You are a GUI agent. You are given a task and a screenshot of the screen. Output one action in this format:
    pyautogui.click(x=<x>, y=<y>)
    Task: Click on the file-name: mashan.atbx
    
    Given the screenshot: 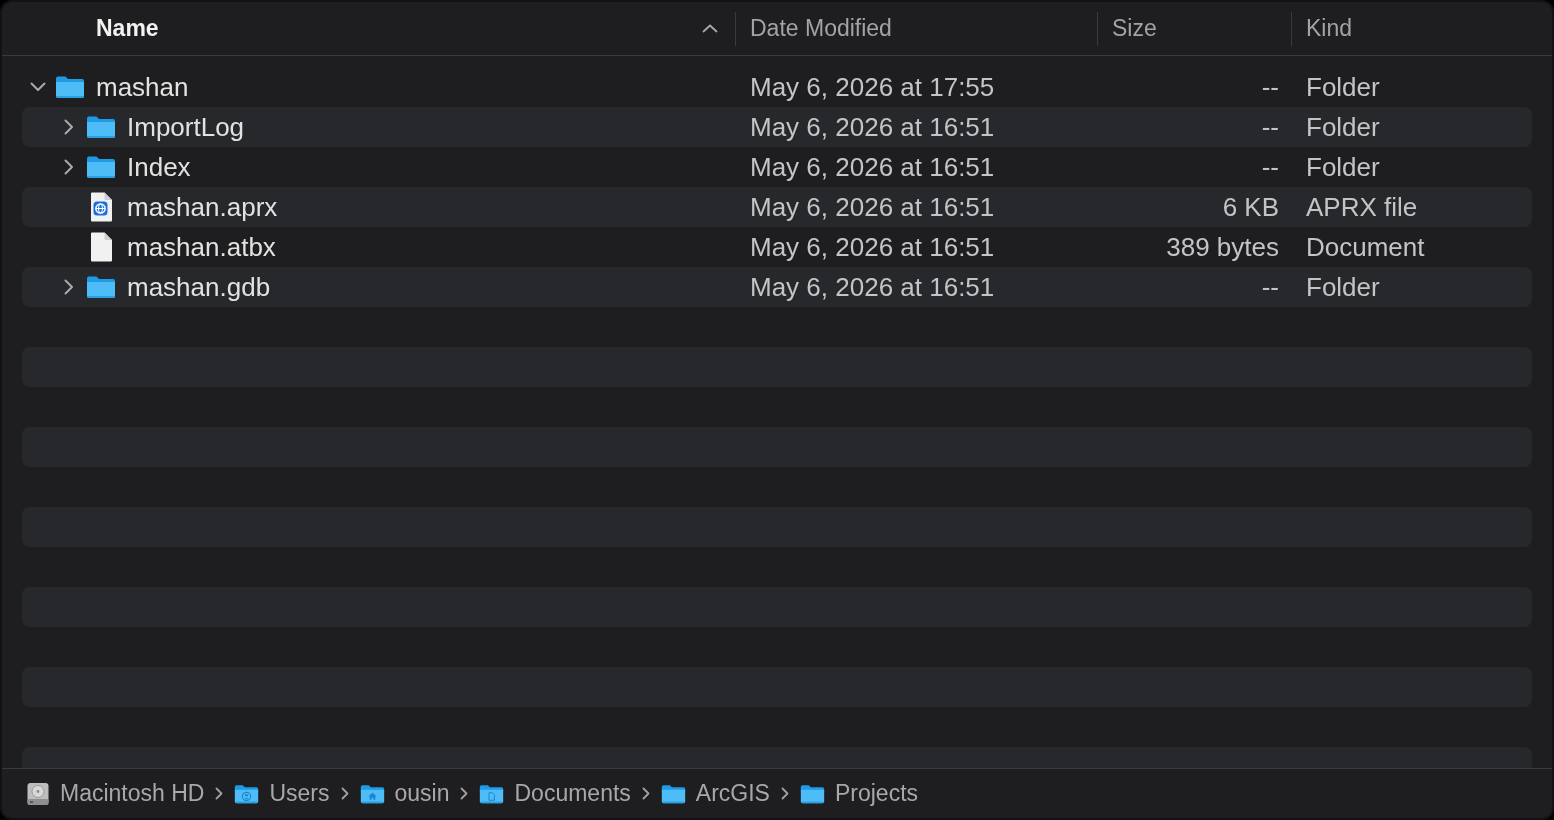 What is the action you would take?
    pyautogui.click(x=201, y=247)
    